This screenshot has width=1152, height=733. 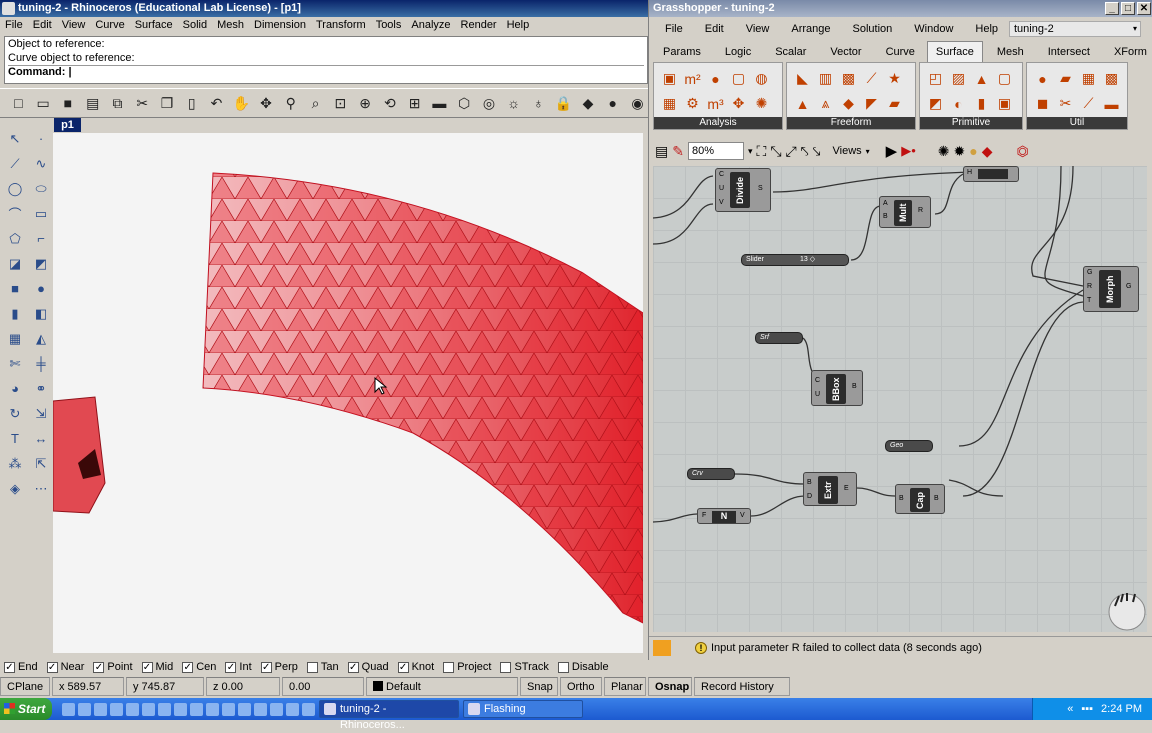 What do you see at coordinates (191, 103) in the screenshot?
I see `paste-icon: ▯` at bounding box center [191, 103].